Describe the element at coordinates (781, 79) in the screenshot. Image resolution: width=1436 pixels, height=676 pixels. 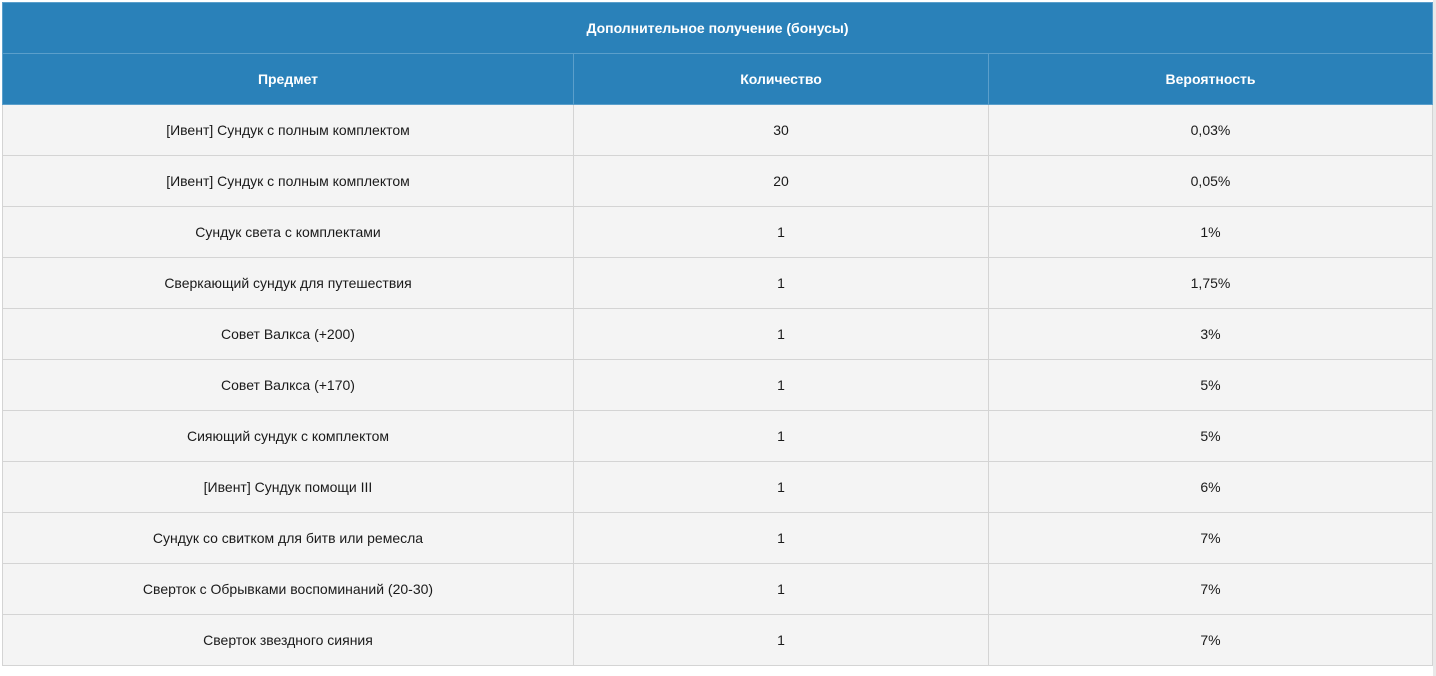
I see `column-header-quantity: Количество` at that location.